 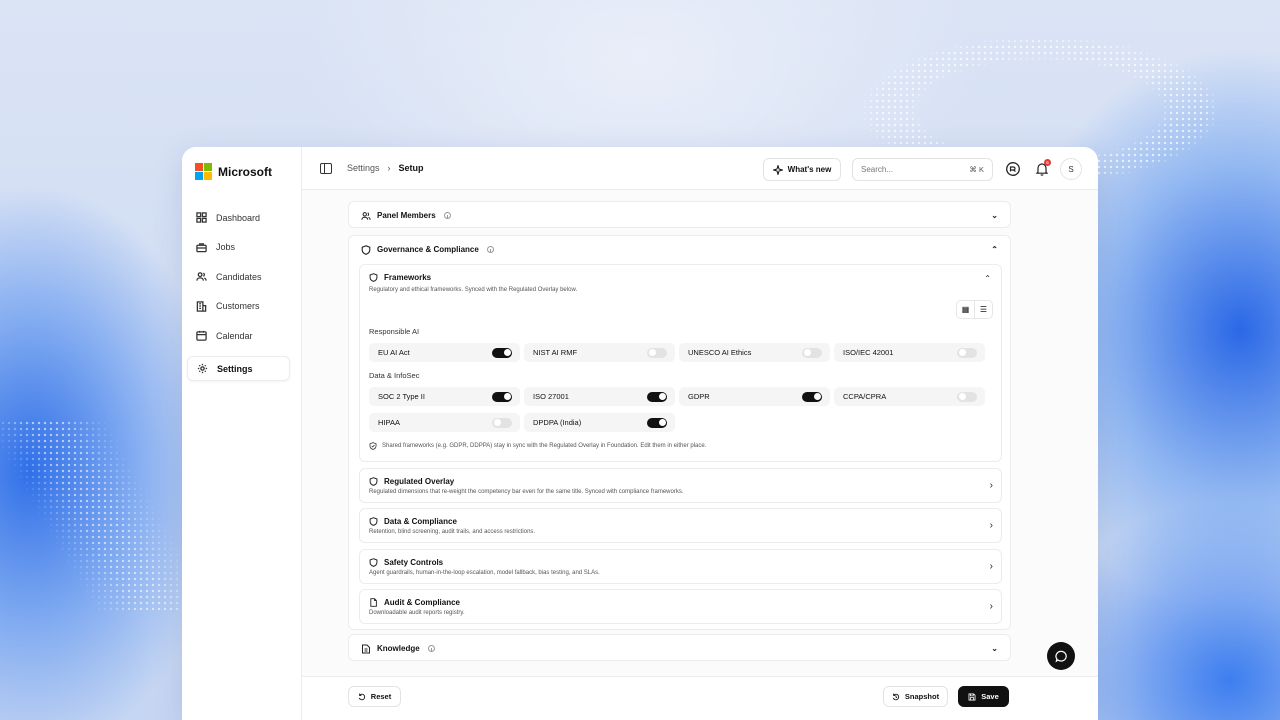 I want to click on framework-name: CCPA/CPRA, so click(x=865, y=396).